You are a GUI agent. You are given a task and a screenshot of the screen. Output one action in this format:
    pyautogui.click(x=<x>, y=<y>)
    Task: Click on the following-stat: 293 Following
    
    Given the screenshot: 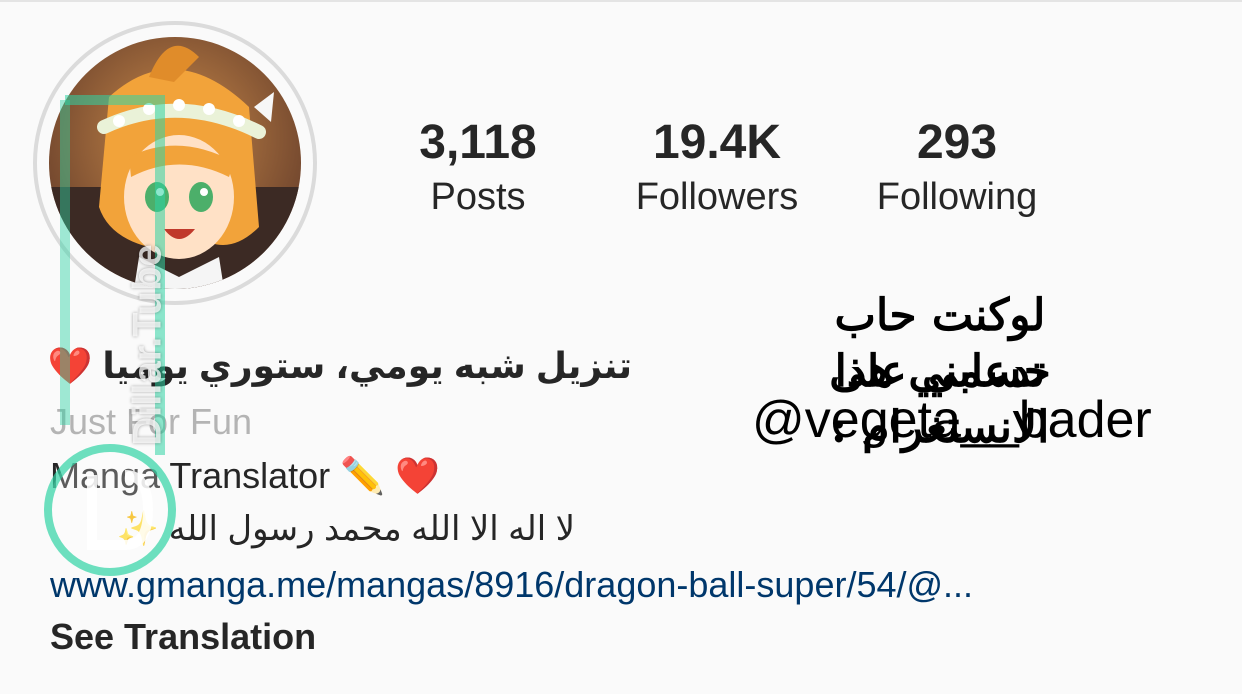 What is the action you would take?
    pyautogui.click(x=957, y=166)
    